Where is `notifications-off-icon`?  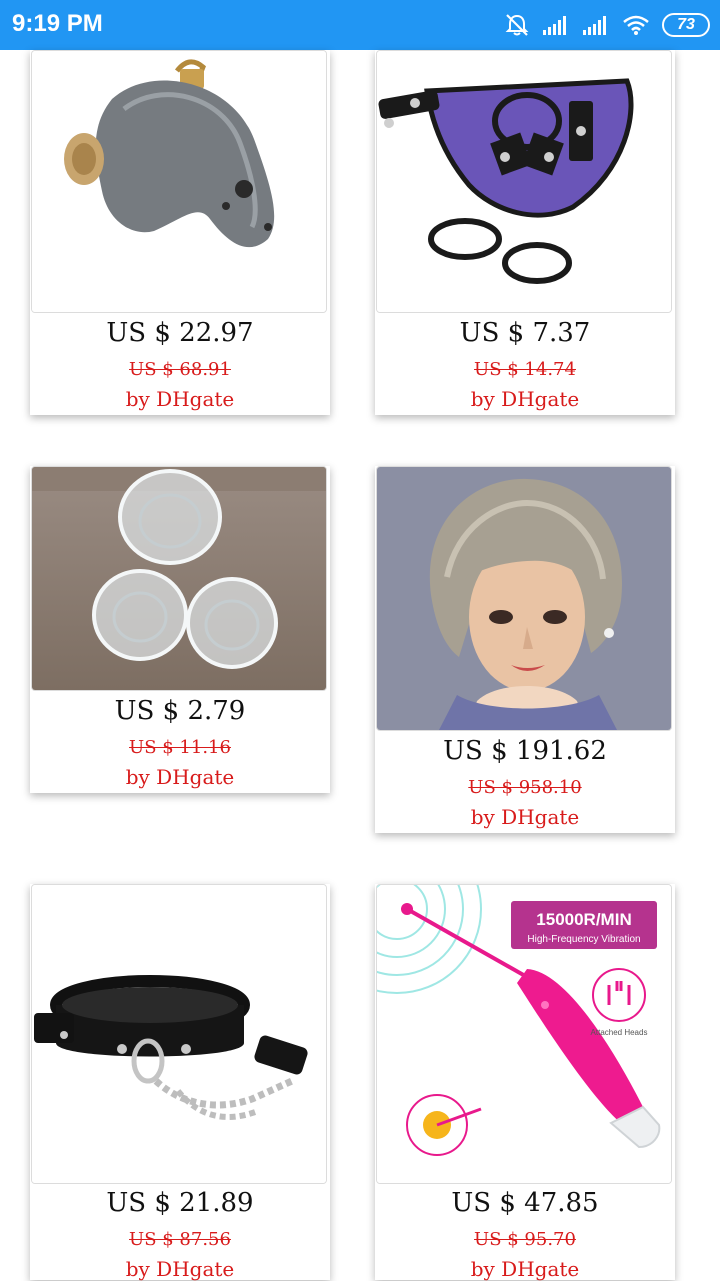 notifications-off-icon is located at coordinates (517, 25).